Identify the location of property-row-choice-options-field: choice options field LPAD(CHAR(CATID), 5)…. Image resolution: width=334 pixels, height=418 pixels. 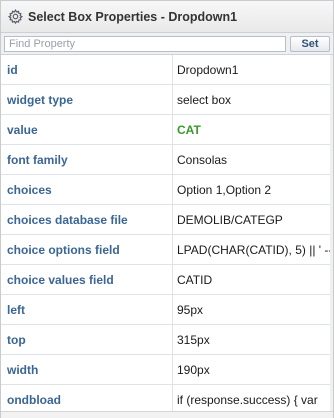
(167, 250).